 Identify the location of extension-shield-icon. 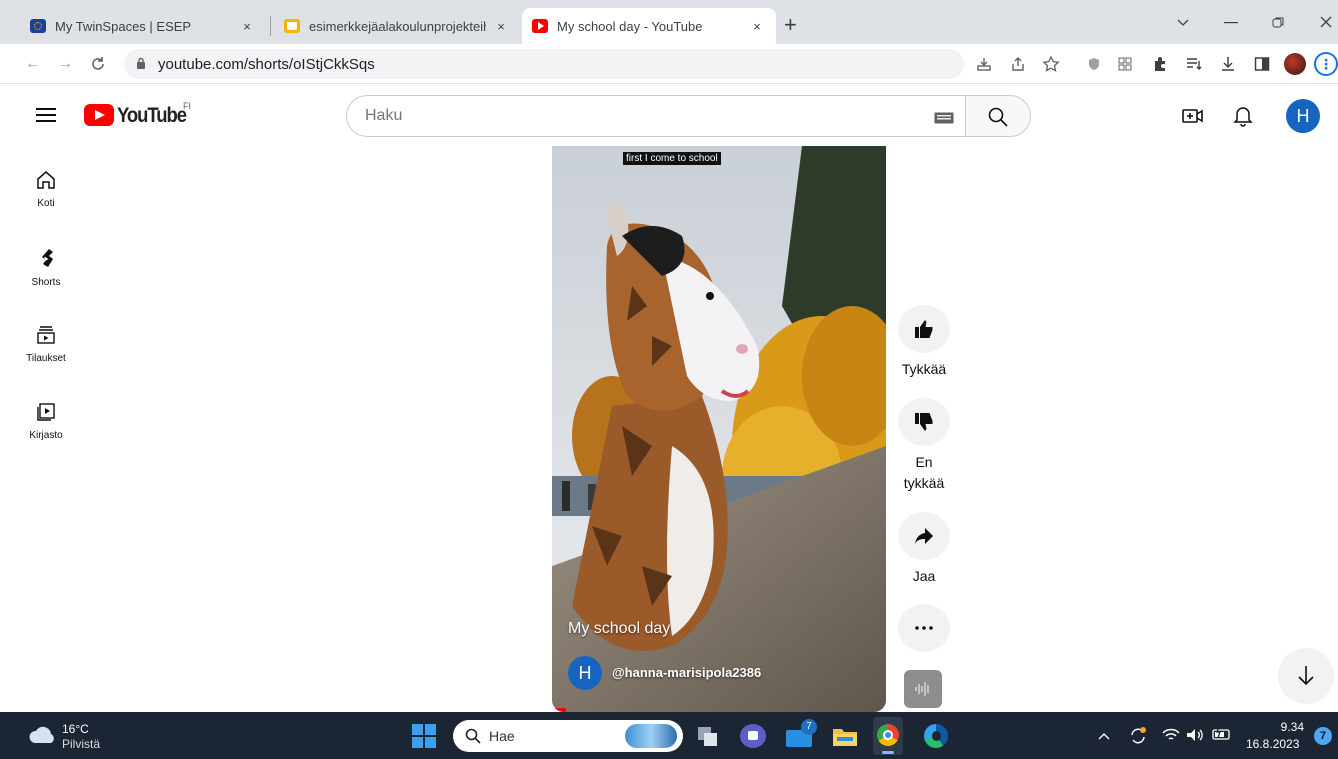
(1094, 64).